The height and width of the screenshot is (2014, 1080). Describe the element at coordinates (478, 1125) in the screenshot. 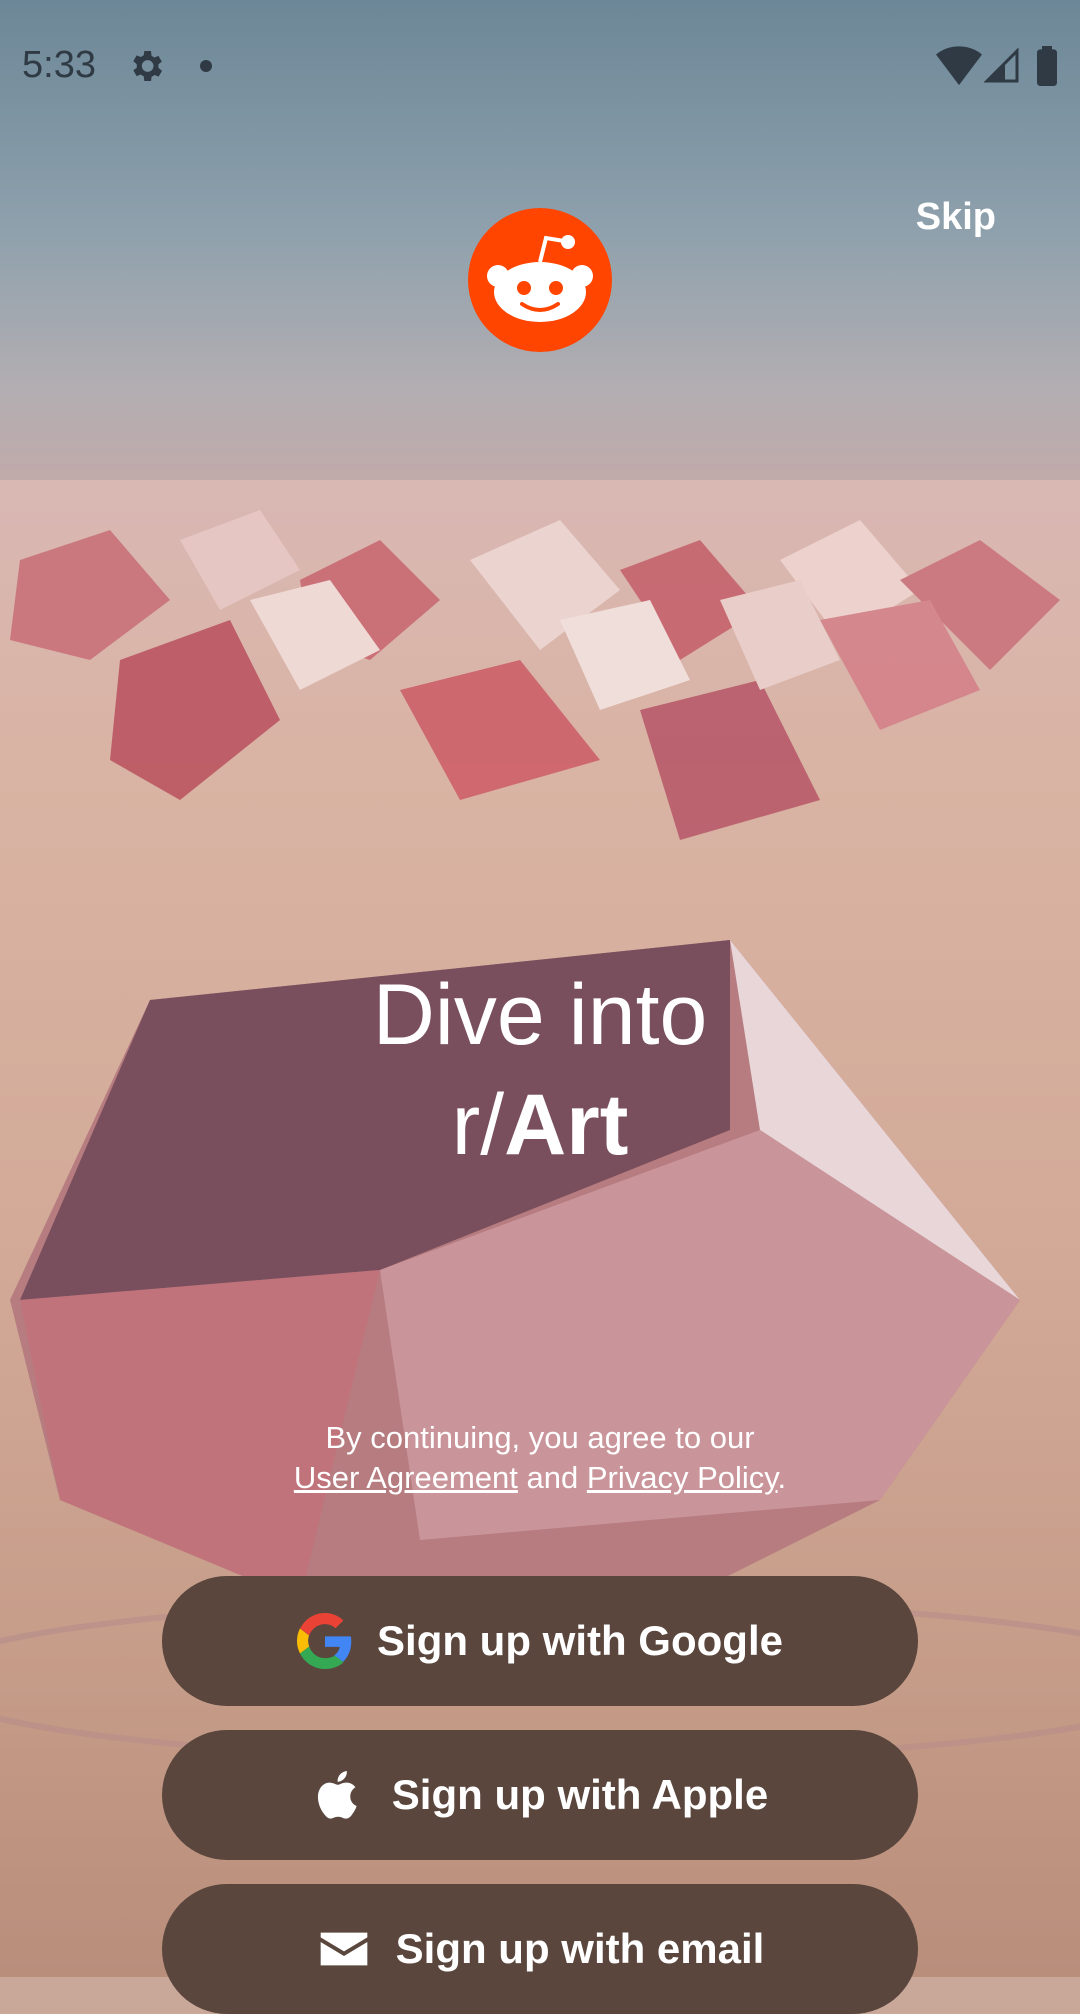

I see `hero-subreddit-prefix: r/` at that location.